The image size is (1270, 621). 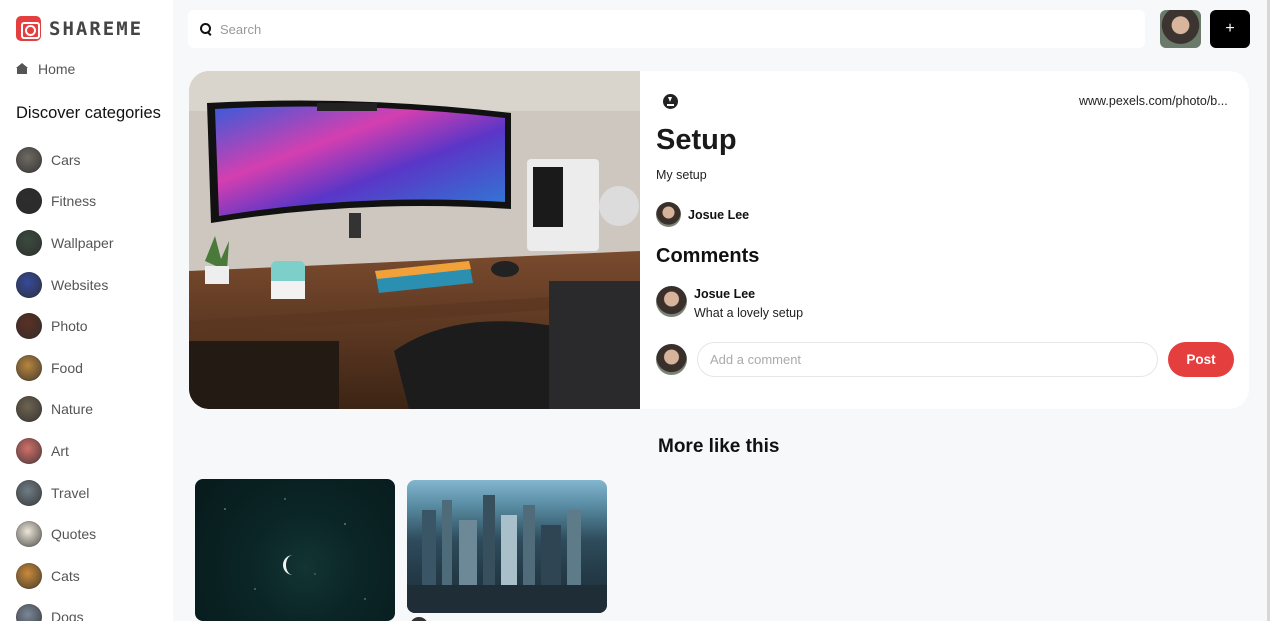 I want to click on pin-description: My setup, so click(x=681, y=175).